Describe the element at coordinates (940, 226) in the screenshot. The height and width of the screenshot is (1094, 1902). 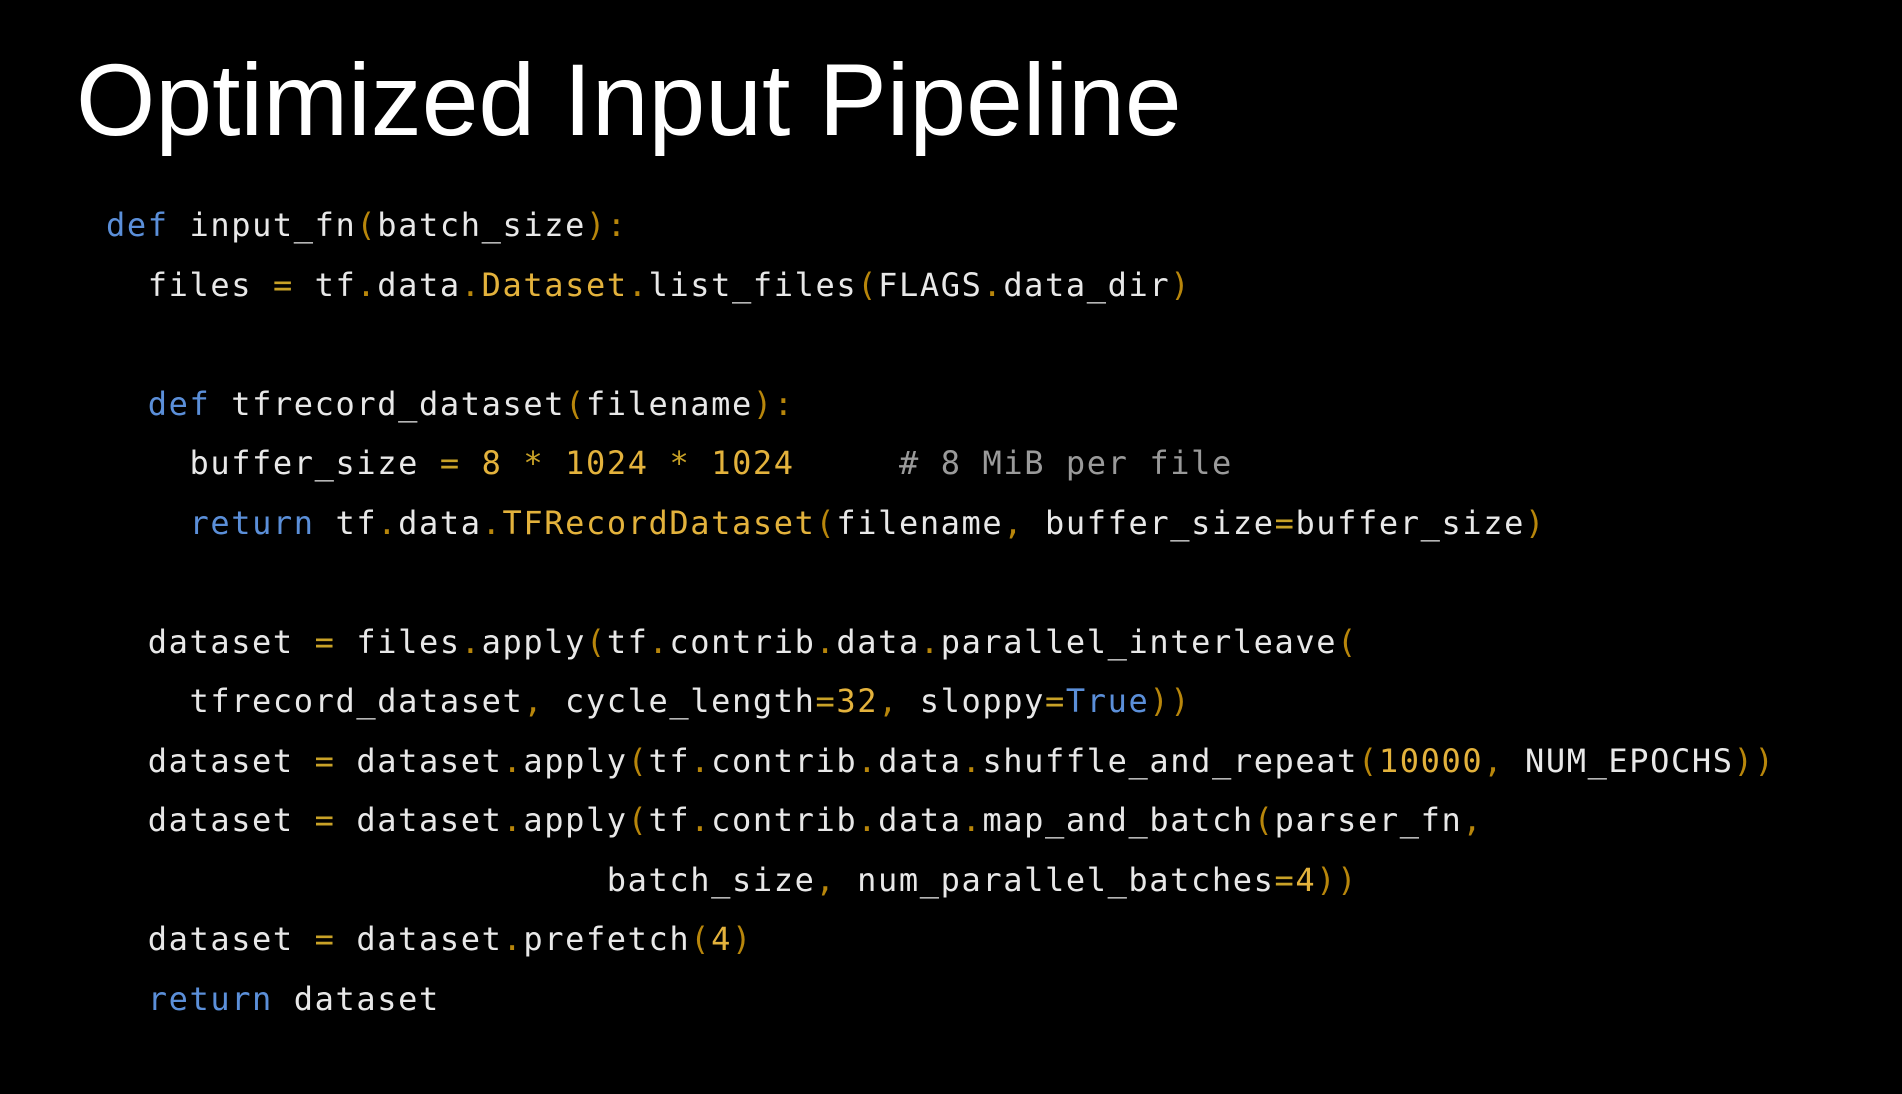
I see `code-line: def input_fn(batch_size):` at that location.